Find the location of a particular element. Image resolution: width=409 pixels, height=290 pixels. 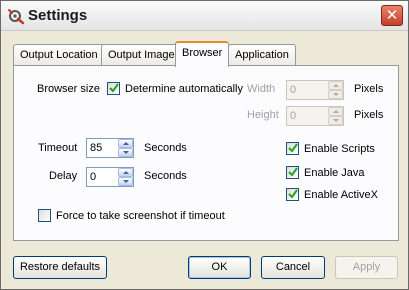

enable-java-checkbox is located at coordinates (292, 172).